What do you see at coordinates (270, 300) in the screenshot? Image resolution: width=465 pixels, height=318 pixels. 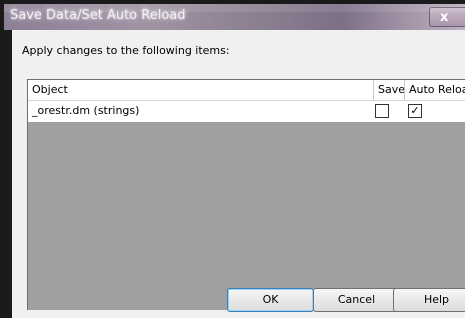 I see `ok-button: OK` at bounding box center [270, 300].